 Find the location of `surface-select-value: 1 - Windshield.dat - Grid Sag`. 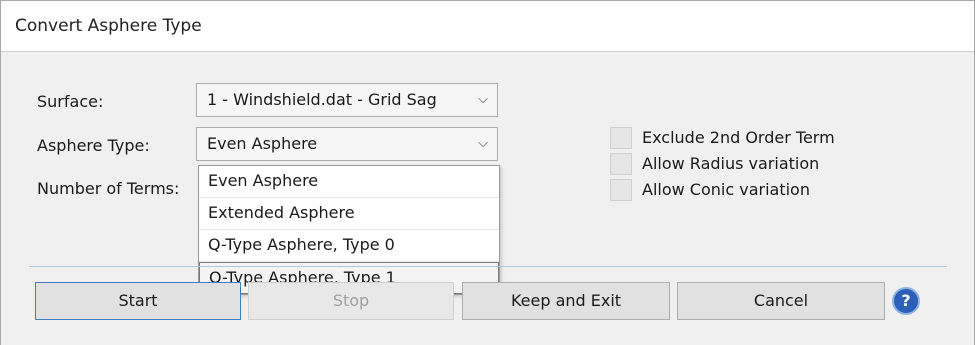

surface-select-value: 1 - Windshield.dat - Grid Sag is located at coordinates (322, 99).